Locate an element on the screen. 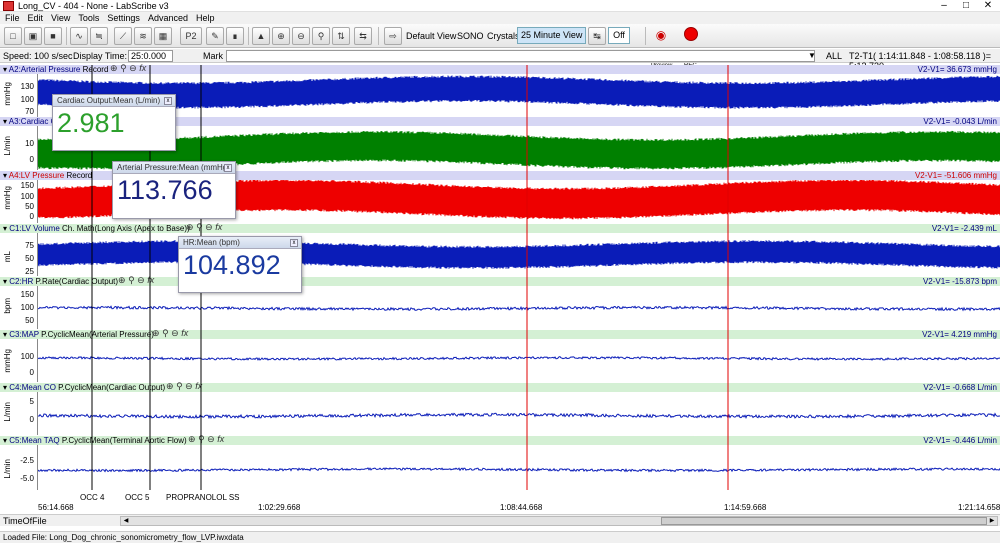 The width and height of the screenshot is (1000, 543). menu-tools: Tools is located at coordinates (88, 18).